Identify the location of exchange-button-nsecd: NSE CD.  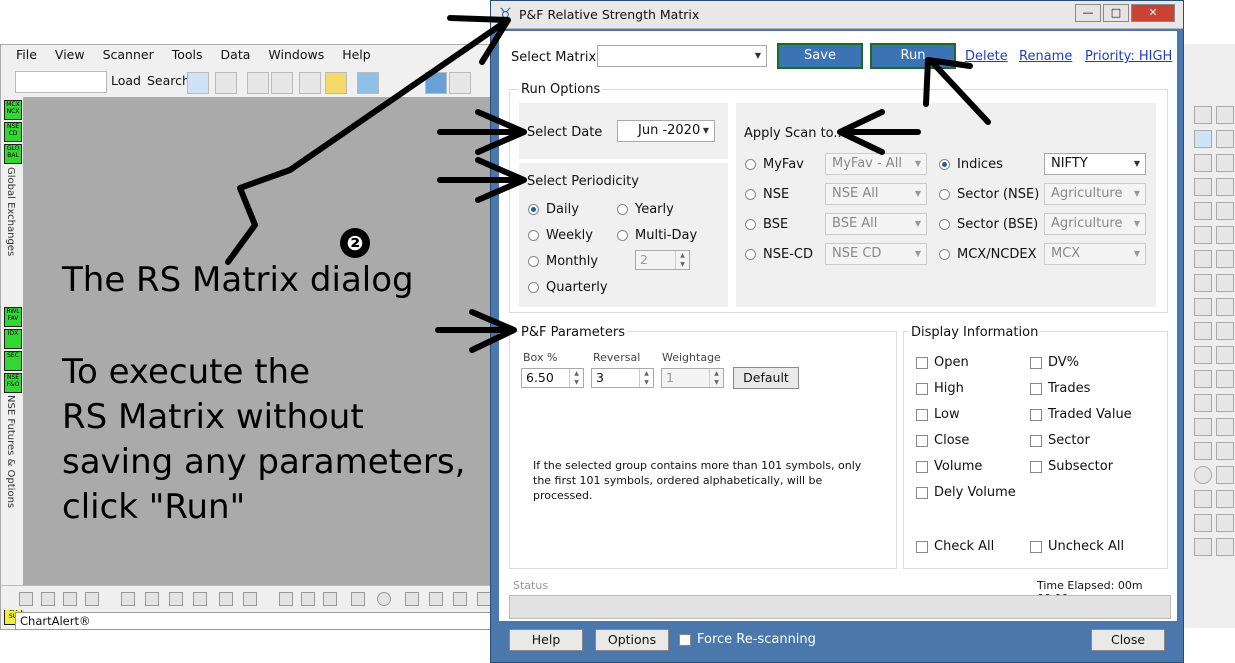
(13, 132).